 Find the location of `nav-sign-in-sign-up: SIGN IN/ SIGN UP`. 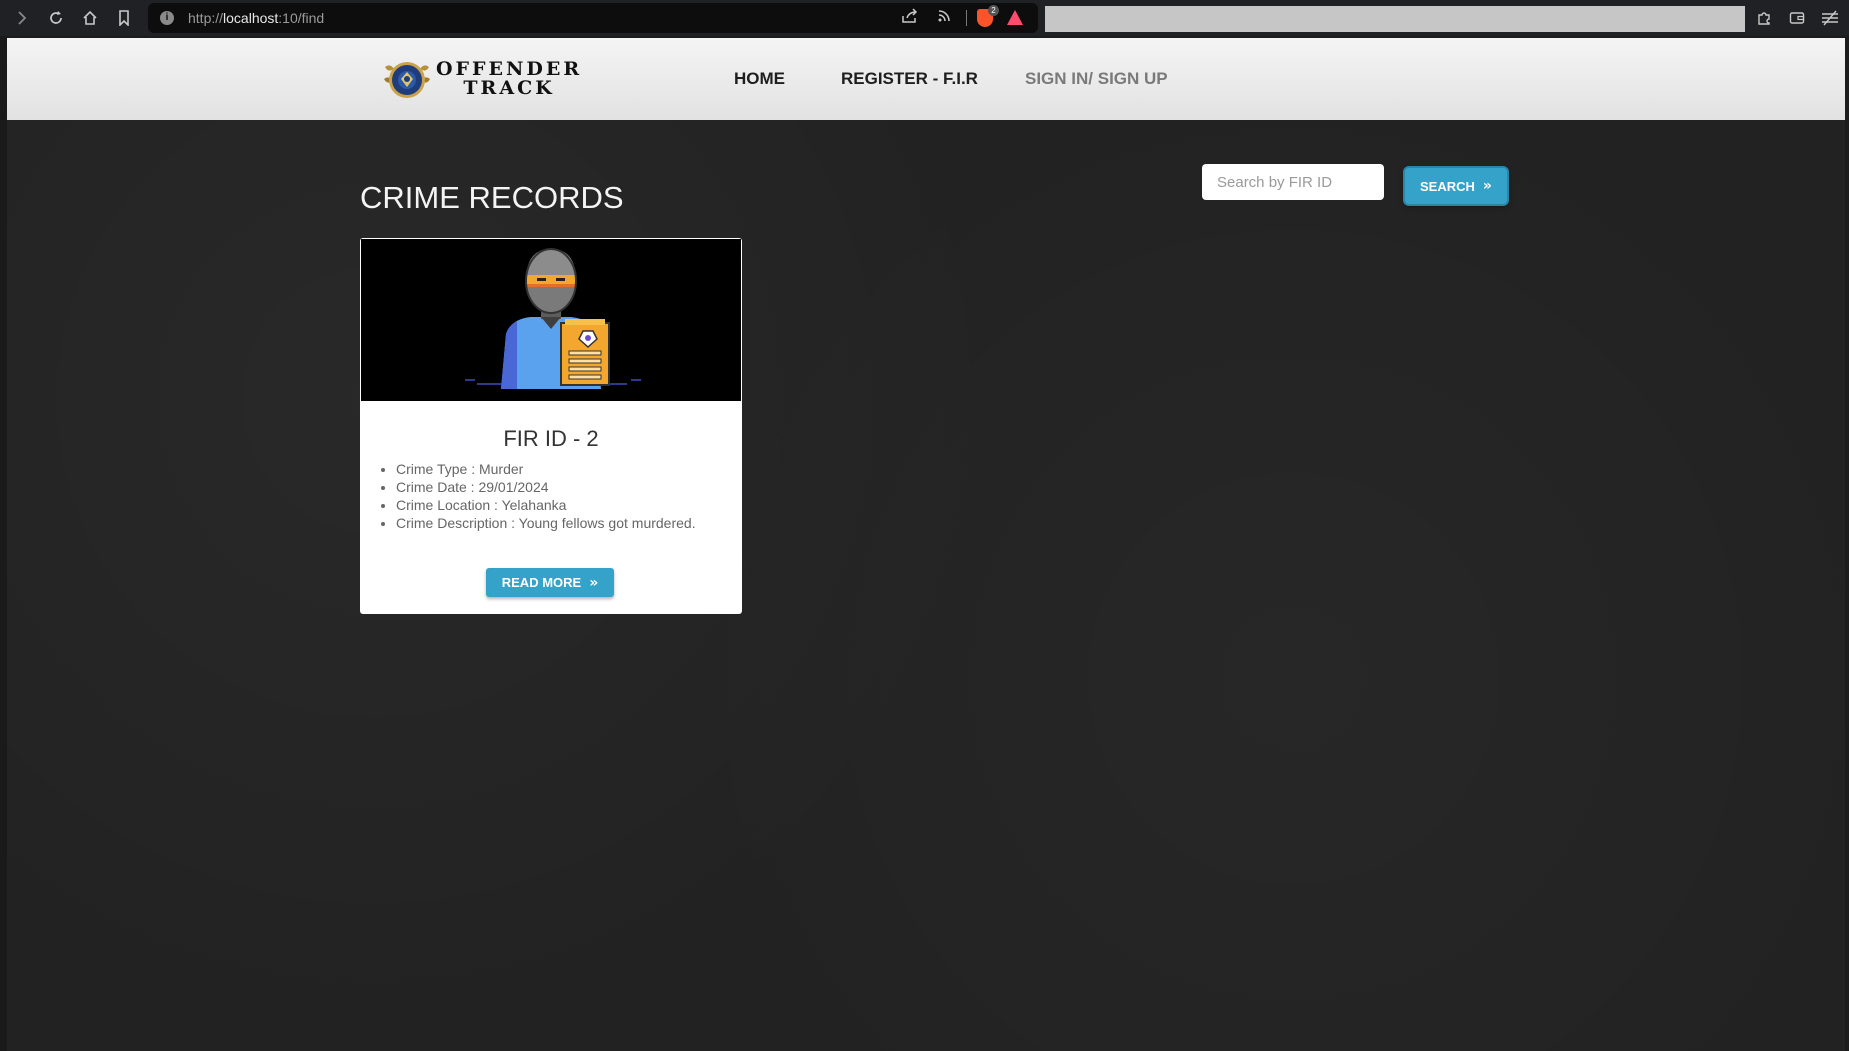

nav-sign-in-sign-up: SIGN IN/ SIGN UP is located at coordinates (1096, 79).